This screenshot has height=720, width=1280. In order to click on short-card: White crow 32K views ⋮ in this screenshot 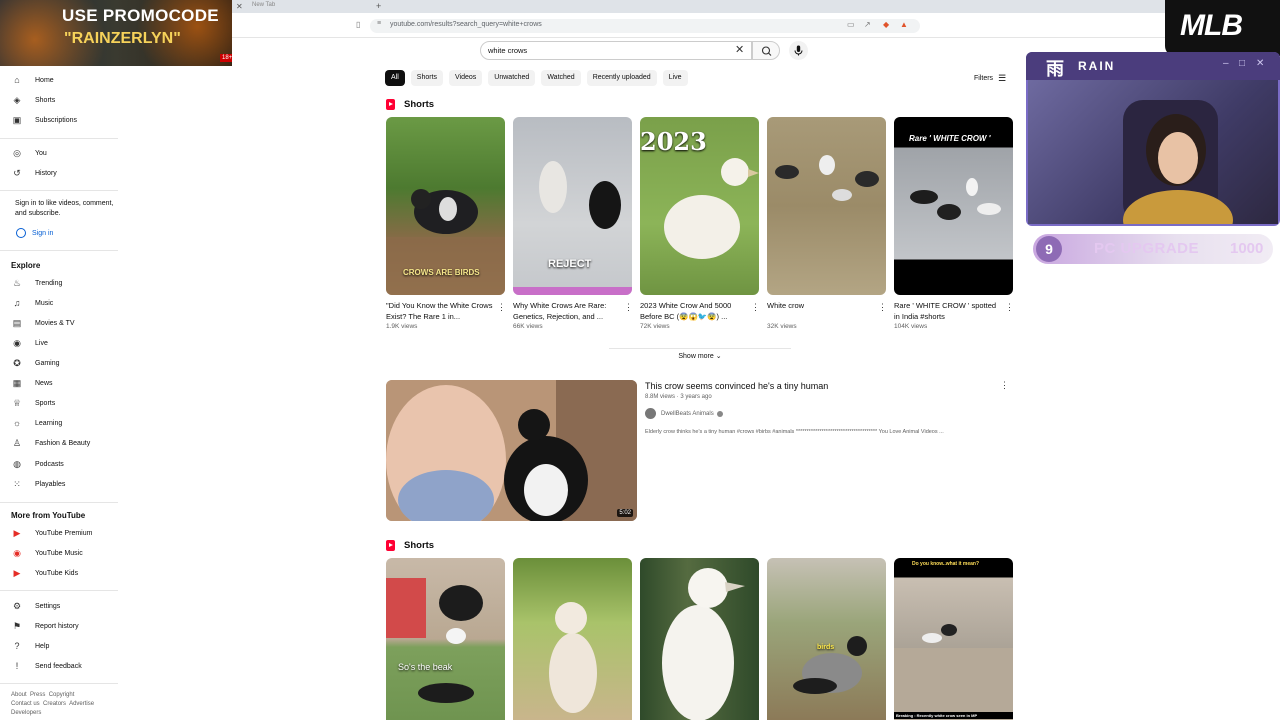, I will do `click(827, 223)`.